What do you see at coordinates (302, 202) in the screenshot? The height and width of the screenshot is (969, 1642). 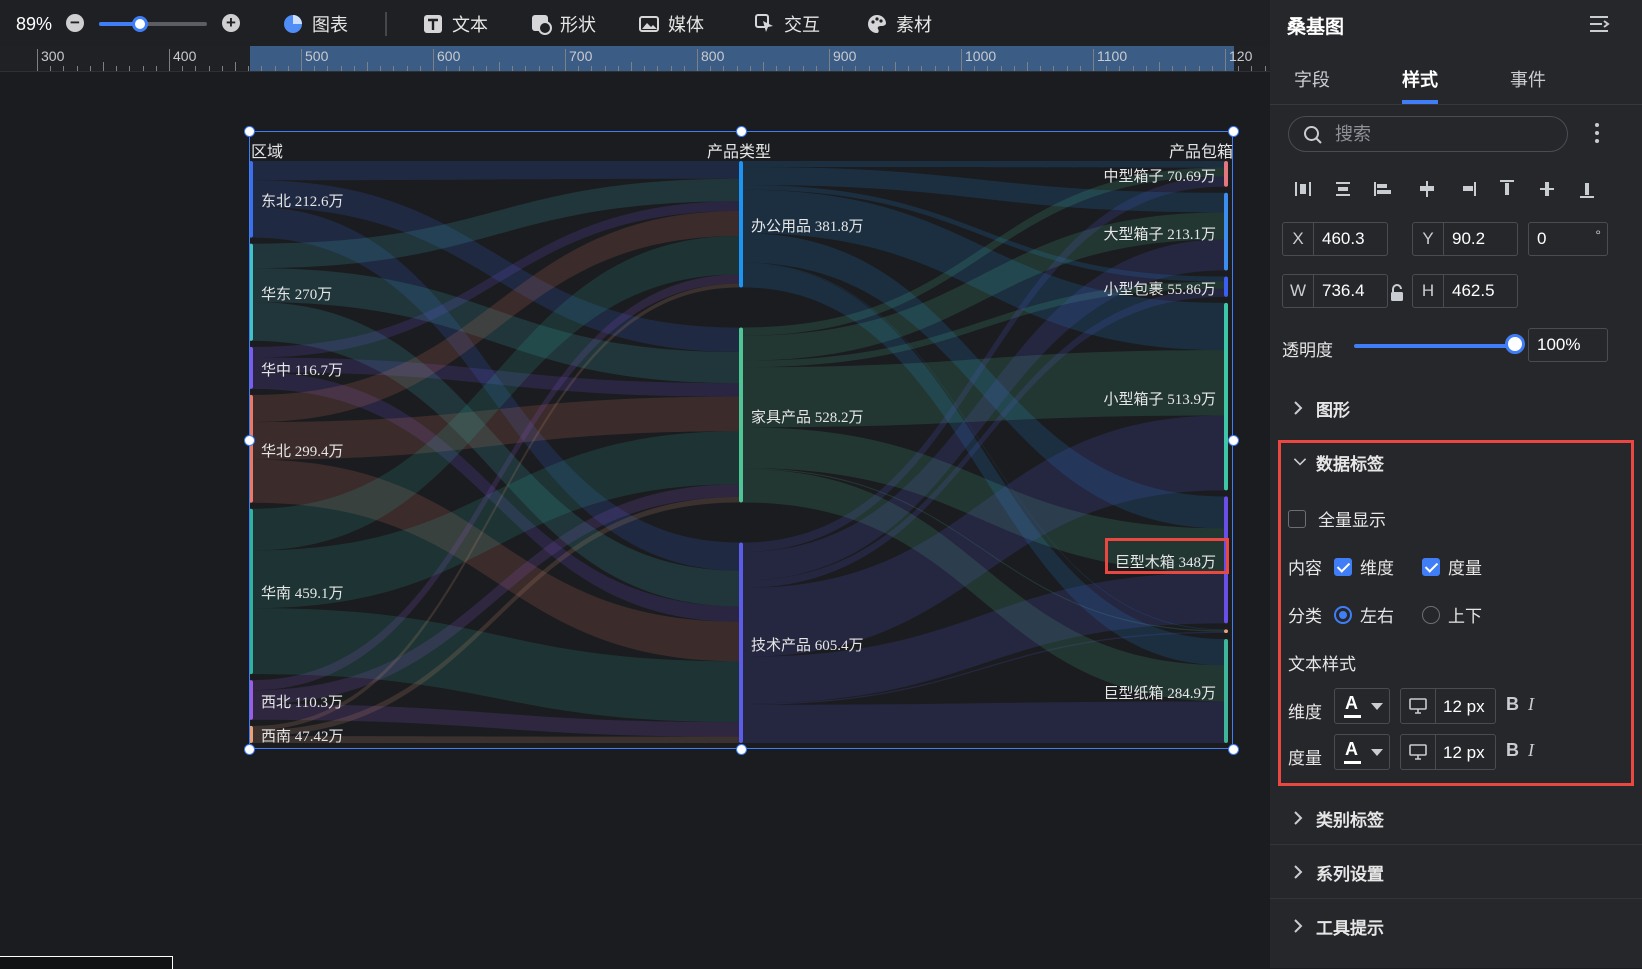 I see `sankey-node-label: 东北 212.6万` at bounding box center [302, 202].